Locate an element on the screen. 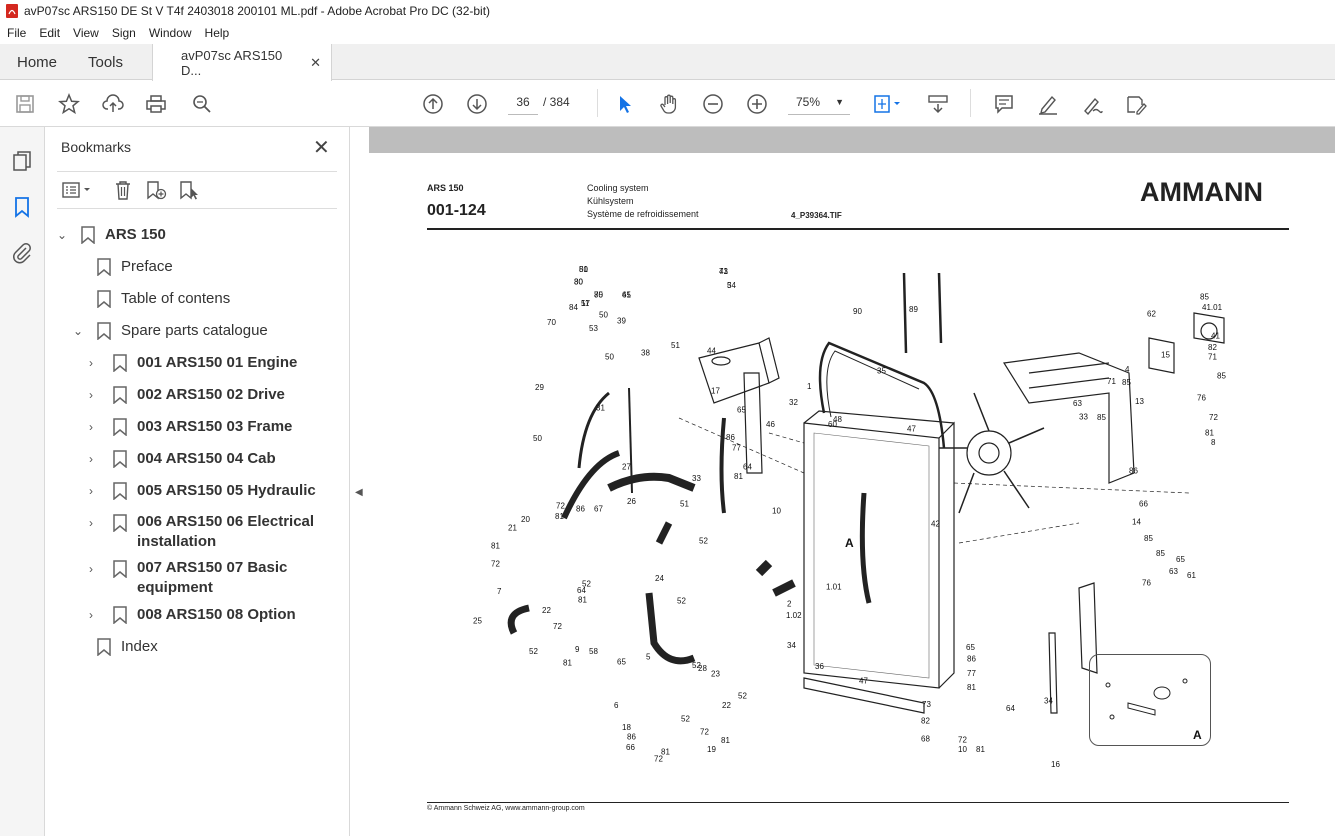 This screenshot has height=836, width=1335. bookmark-item: › 003 ARS150 03 Frame is located at coordinates (190, 427).